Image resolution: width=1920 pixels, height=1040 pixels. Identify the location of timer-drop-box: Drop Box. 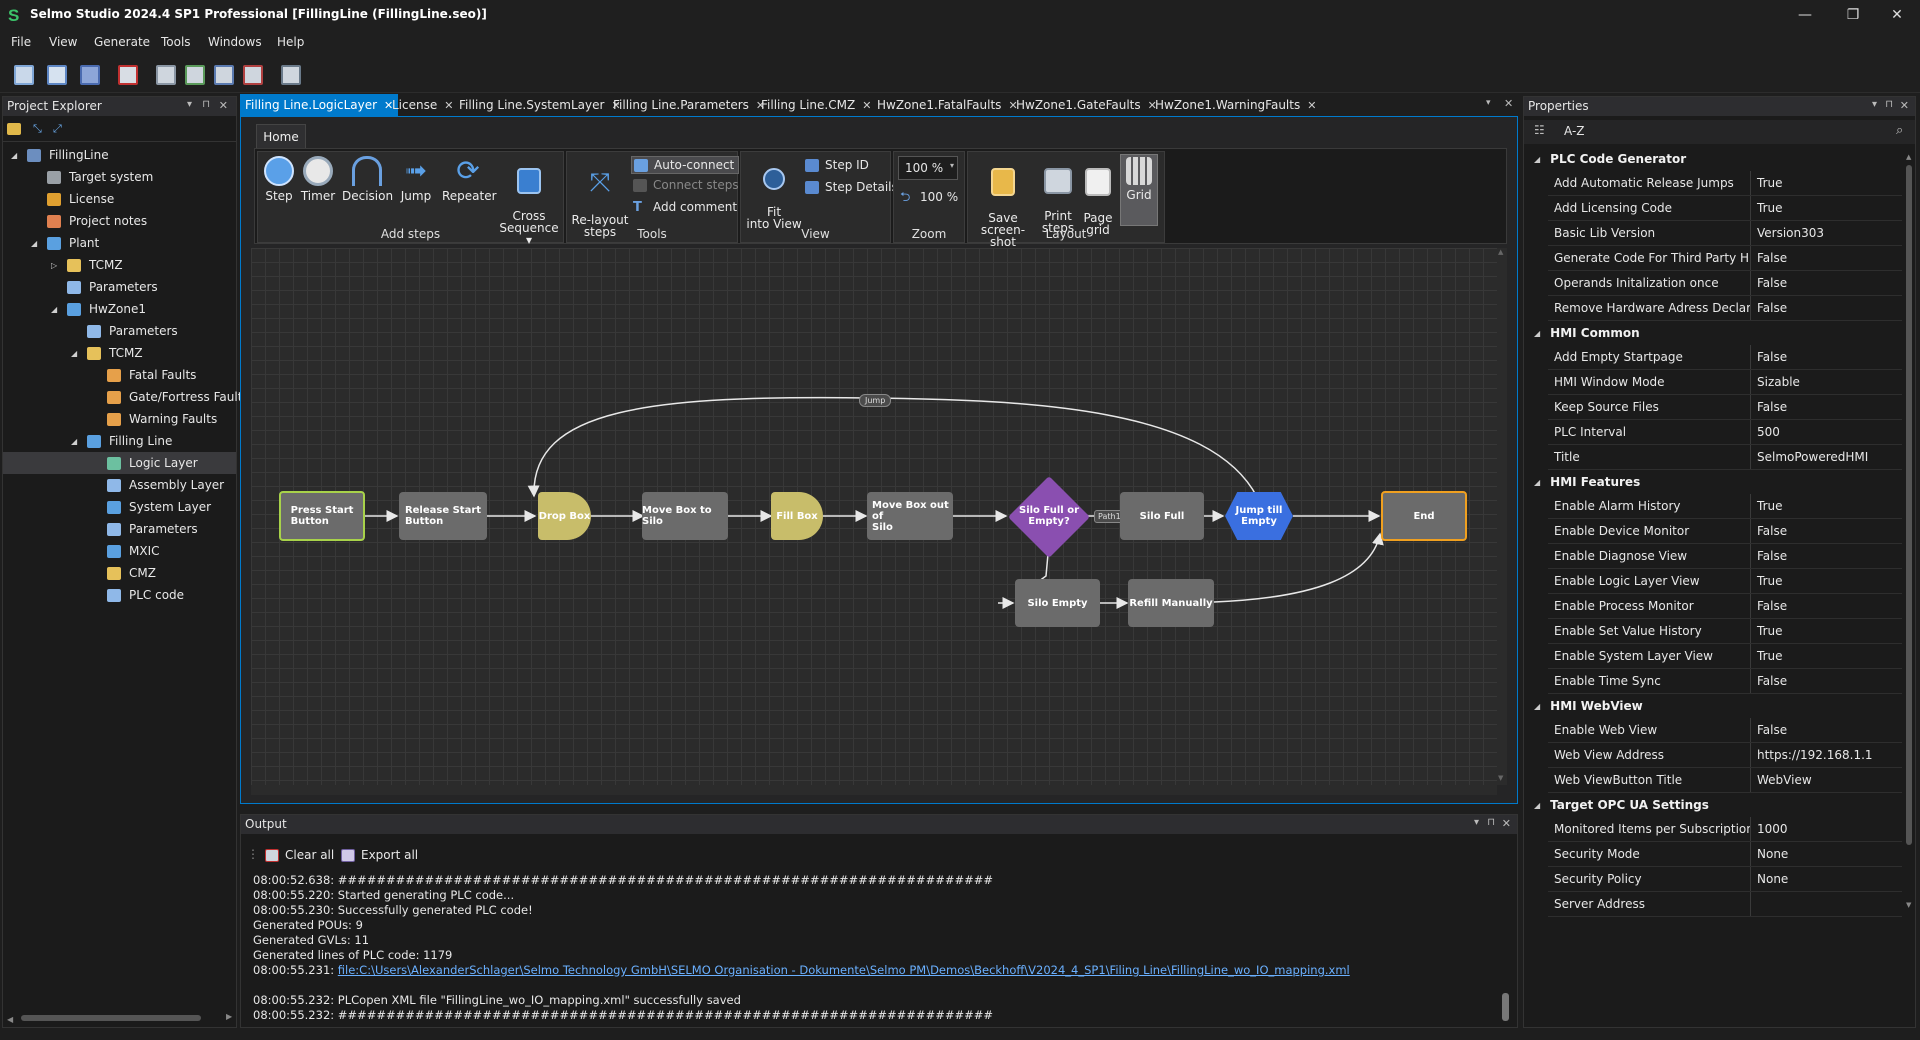
(564, 516).